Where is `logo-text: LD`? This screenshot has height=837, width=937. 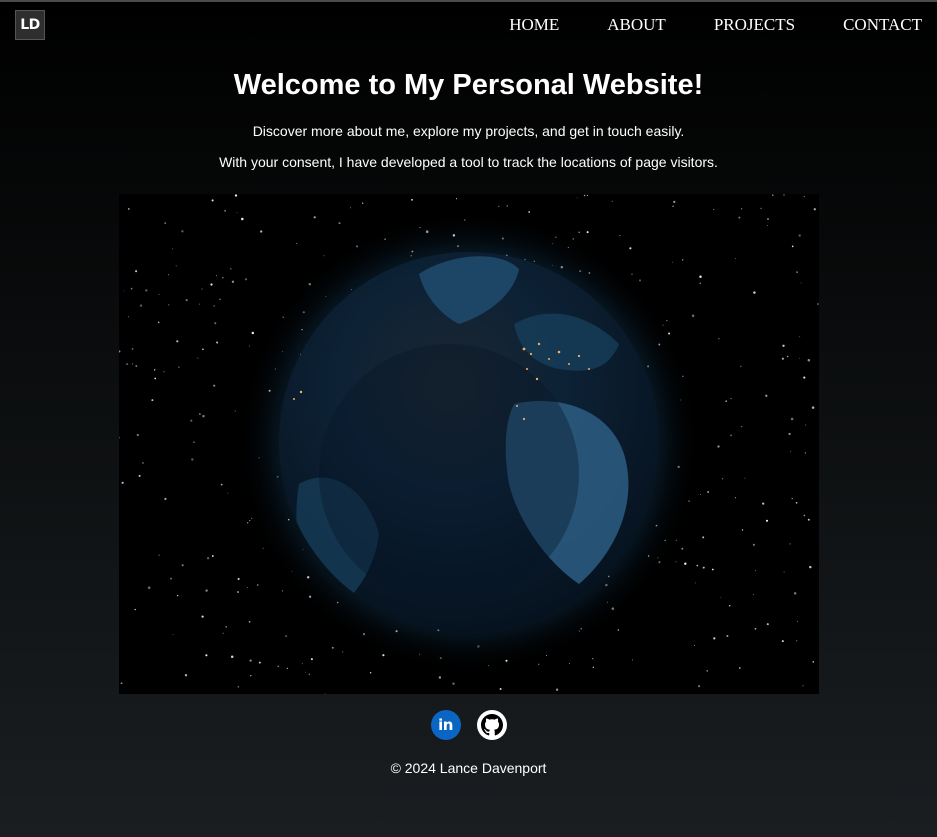
logo-text: LD is located at coordinates (30, 25).